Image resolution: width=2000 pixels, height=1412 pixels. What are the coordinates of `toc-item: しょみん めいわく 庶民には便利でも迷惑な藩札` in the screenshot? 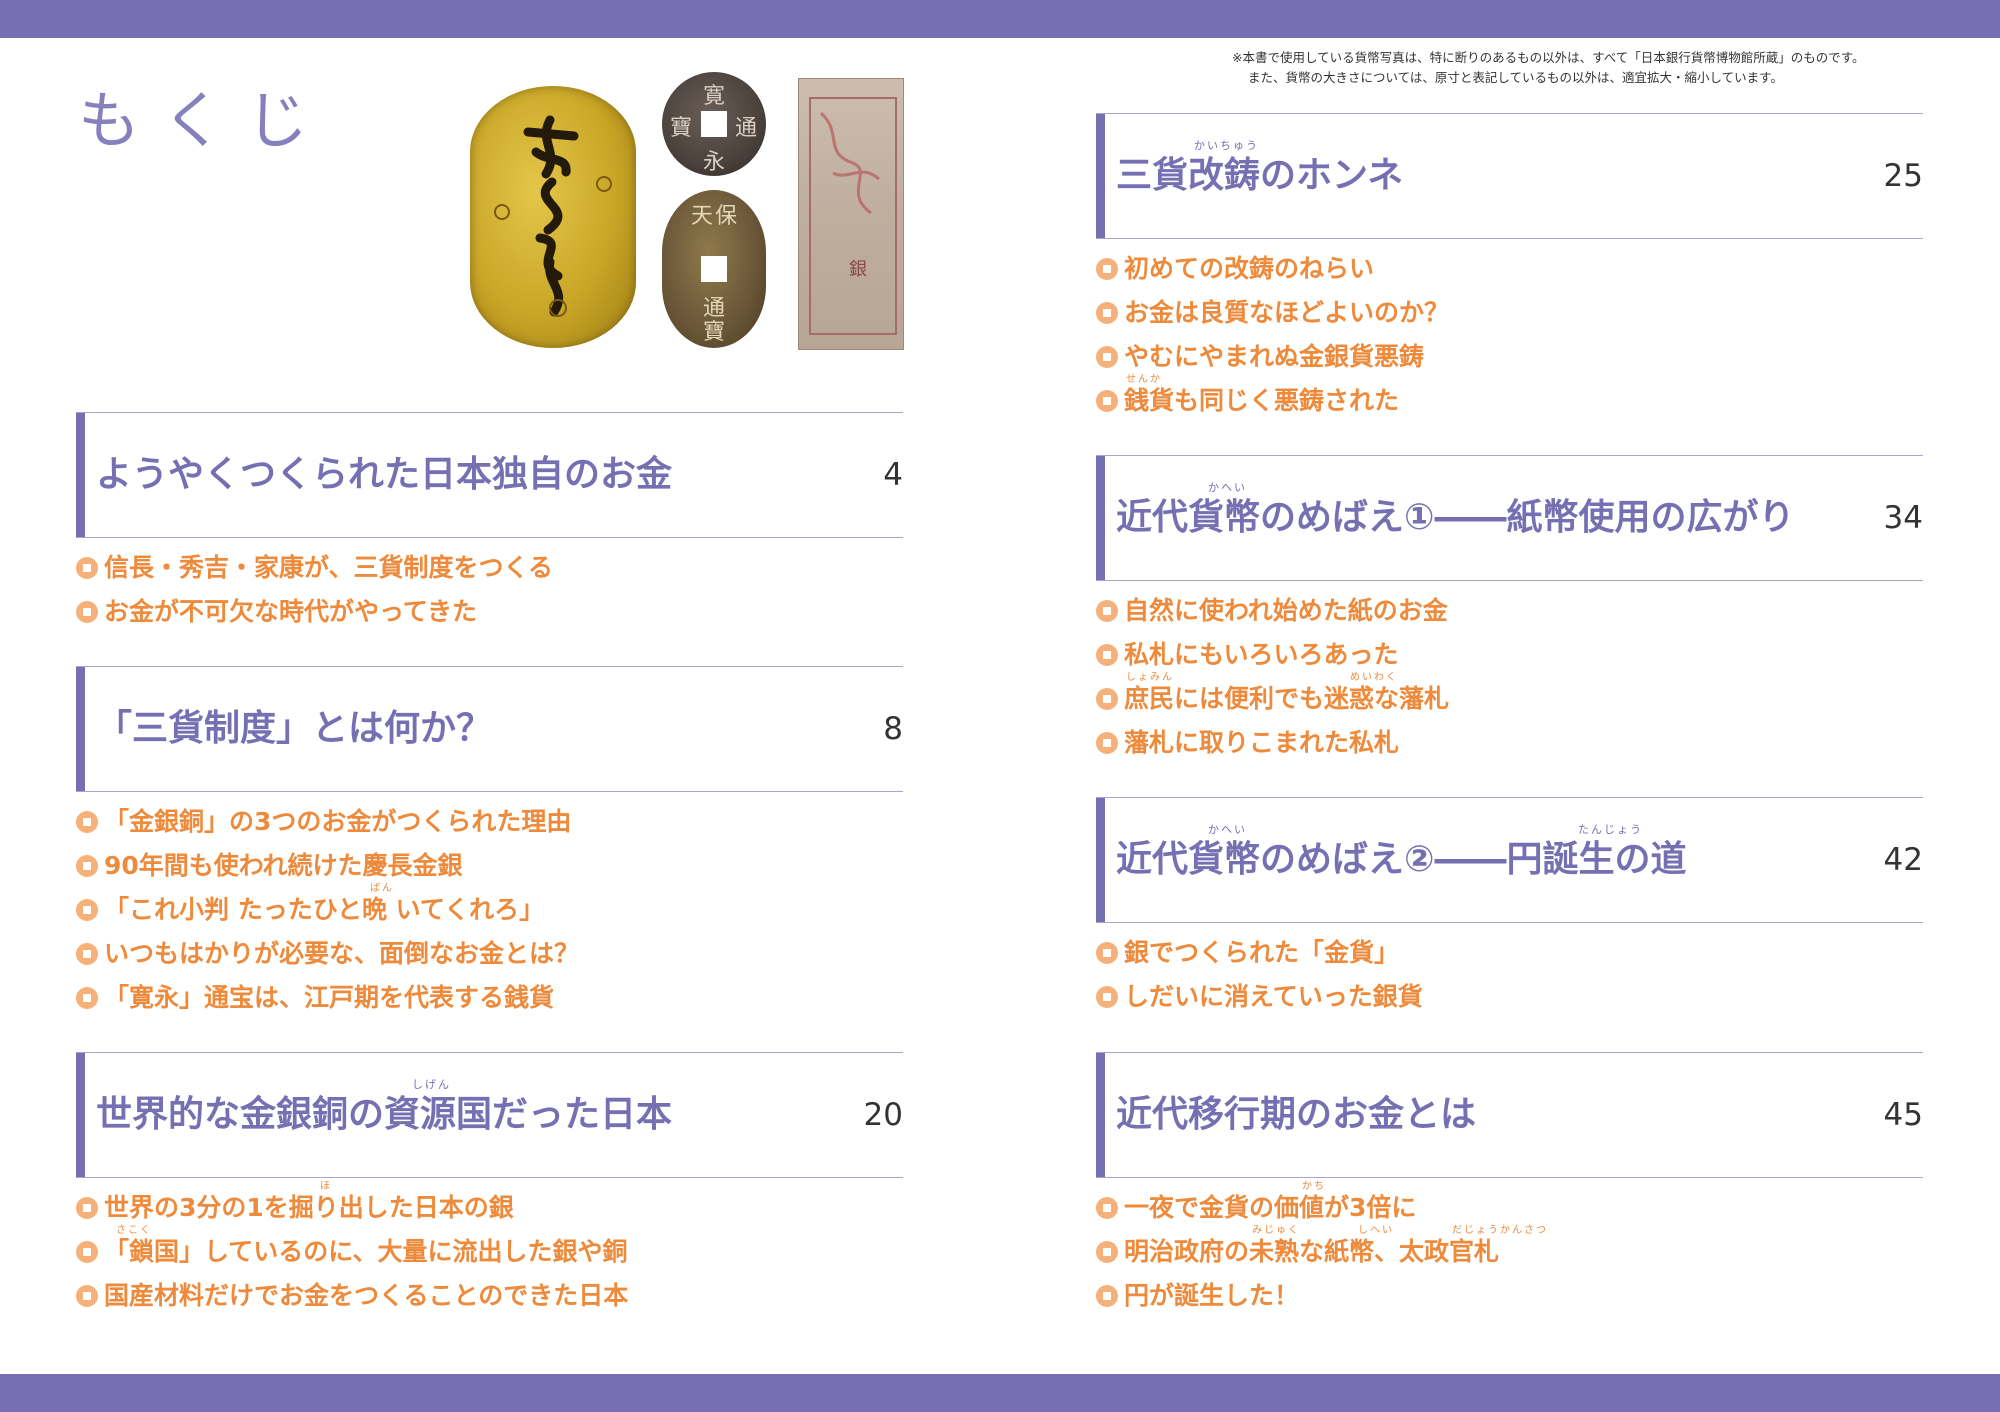 It's located at (1509, 697).